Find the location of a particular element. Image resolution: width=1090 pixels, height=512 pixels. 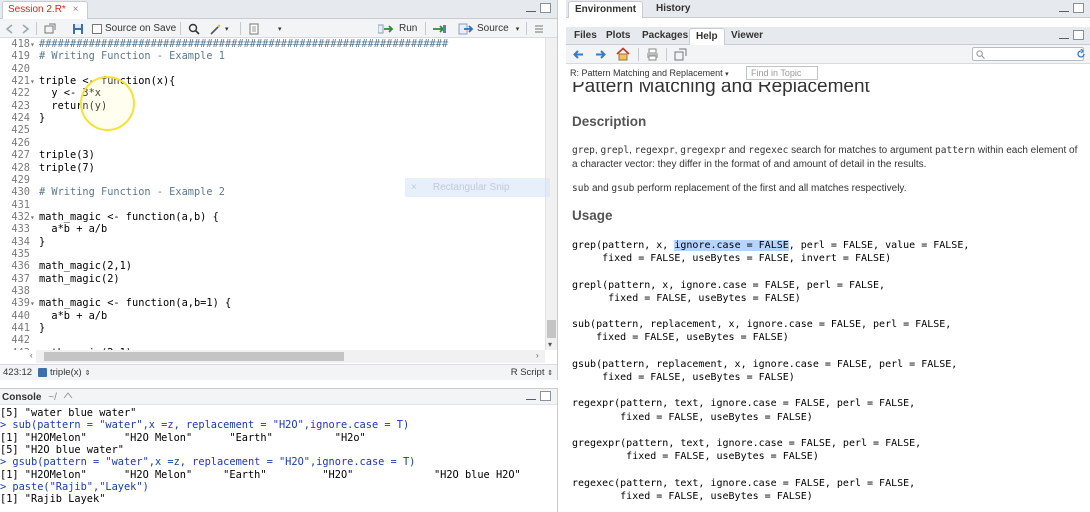

code-line: 441} is located at coordinates (272, 328).